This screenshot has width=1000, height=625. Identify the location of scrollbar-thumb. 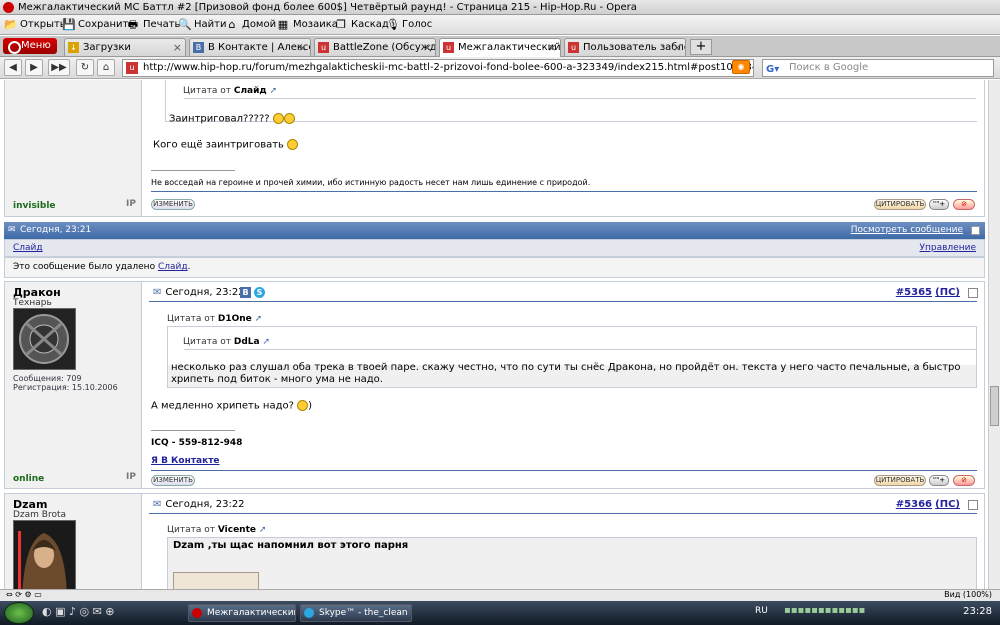
(994, 406).